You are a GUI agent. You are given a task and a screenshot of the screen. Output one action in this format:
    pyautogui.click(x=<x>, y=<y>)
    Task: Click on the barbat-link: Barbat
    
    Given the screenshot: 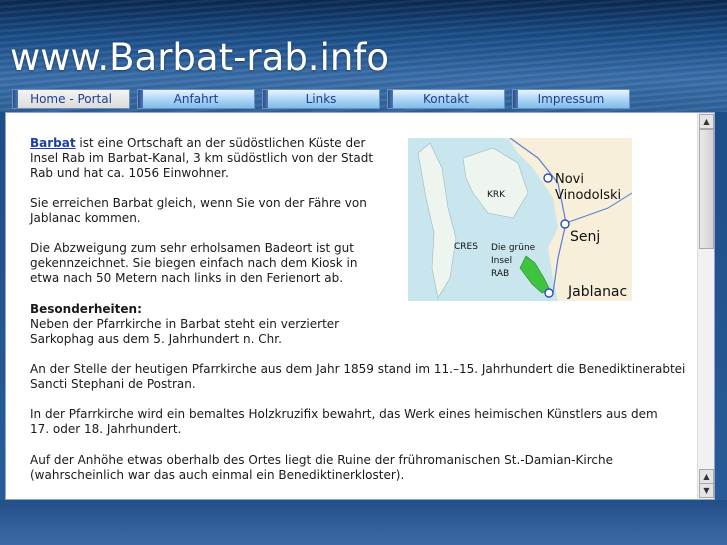 What is the action you would take?
    pyautogui.click(x=53, y=143)
    